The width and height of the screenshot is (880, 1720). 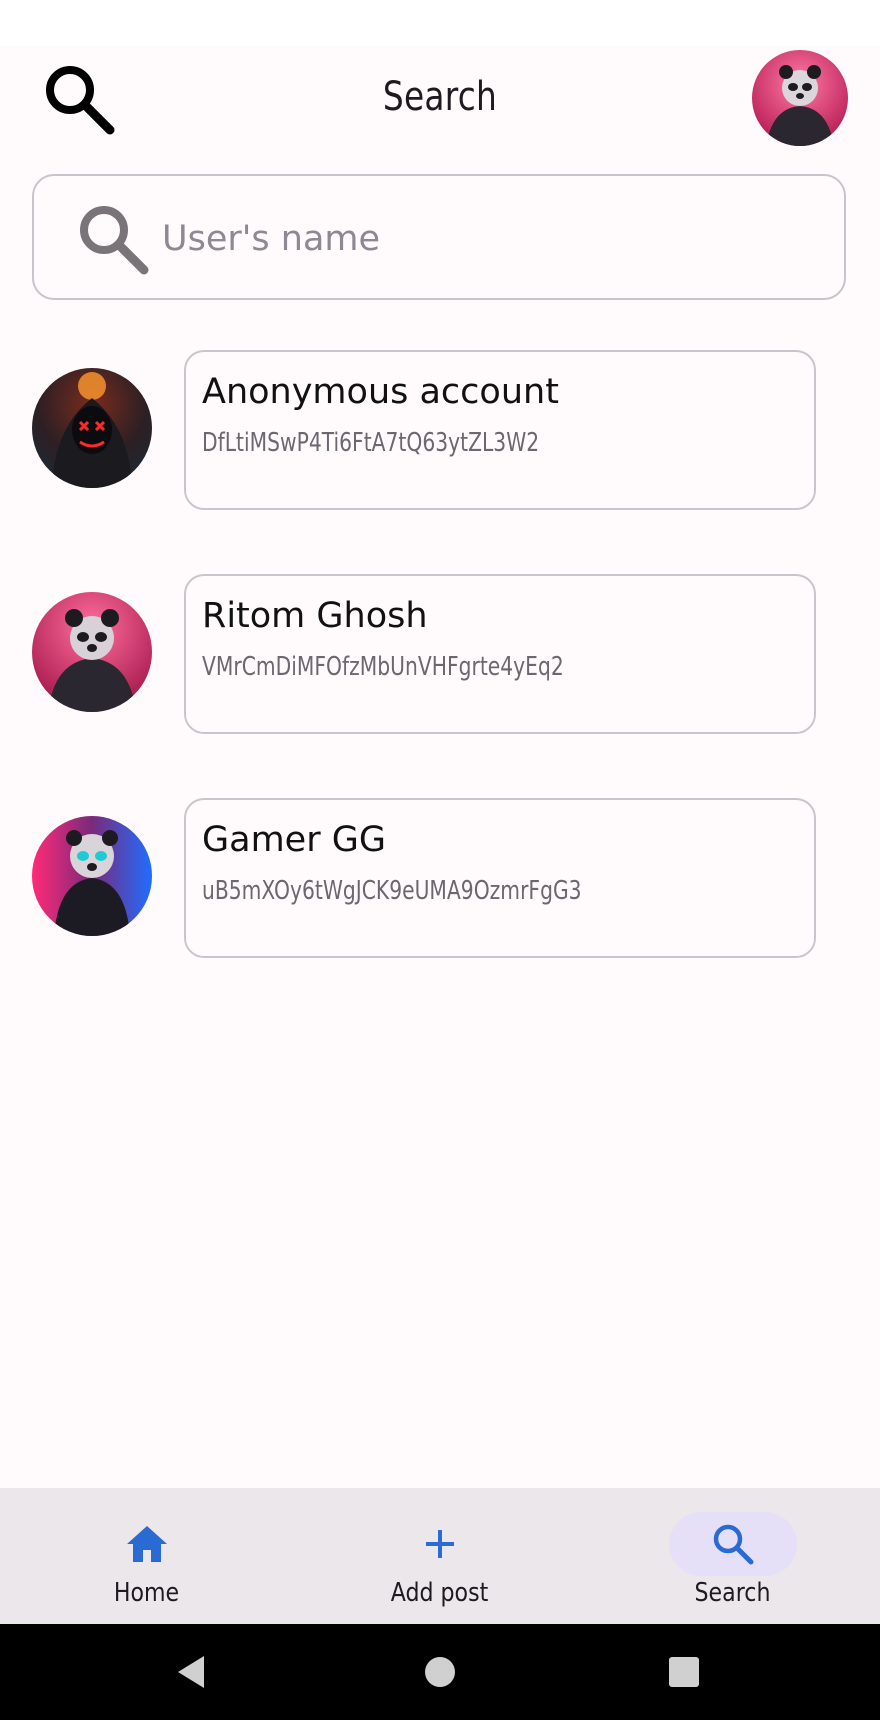 What do you see at coordinates (371, 443) in the screenshot?
I see `user-id: DfLtiMSwP4Ti6FtA7tQ63ytZL3W2` at bounding box center [371, 443].